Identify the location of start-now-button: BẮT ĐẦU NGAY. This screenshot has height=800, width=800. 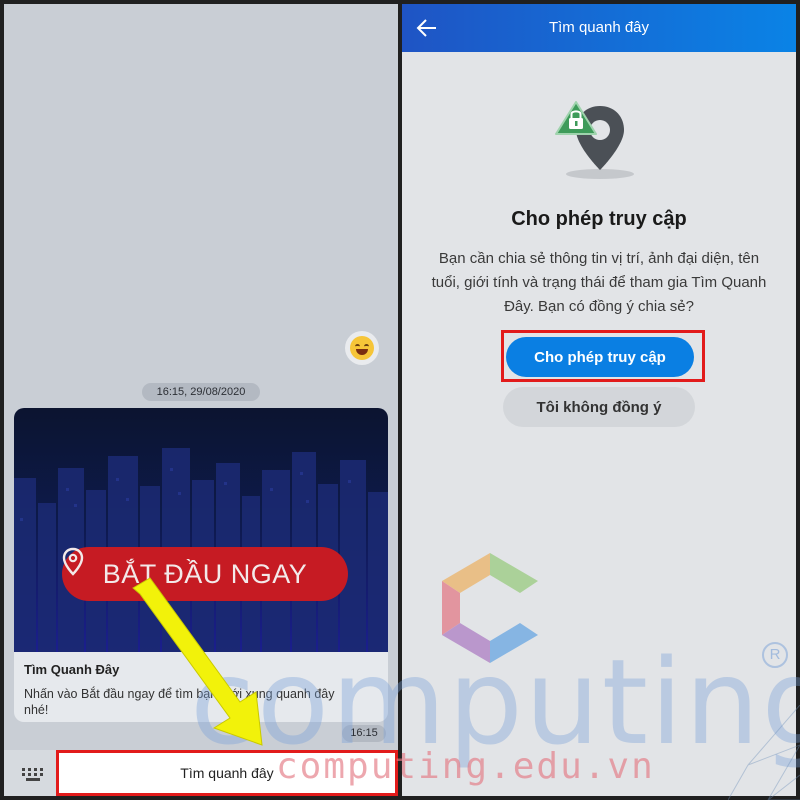
(205, 574).